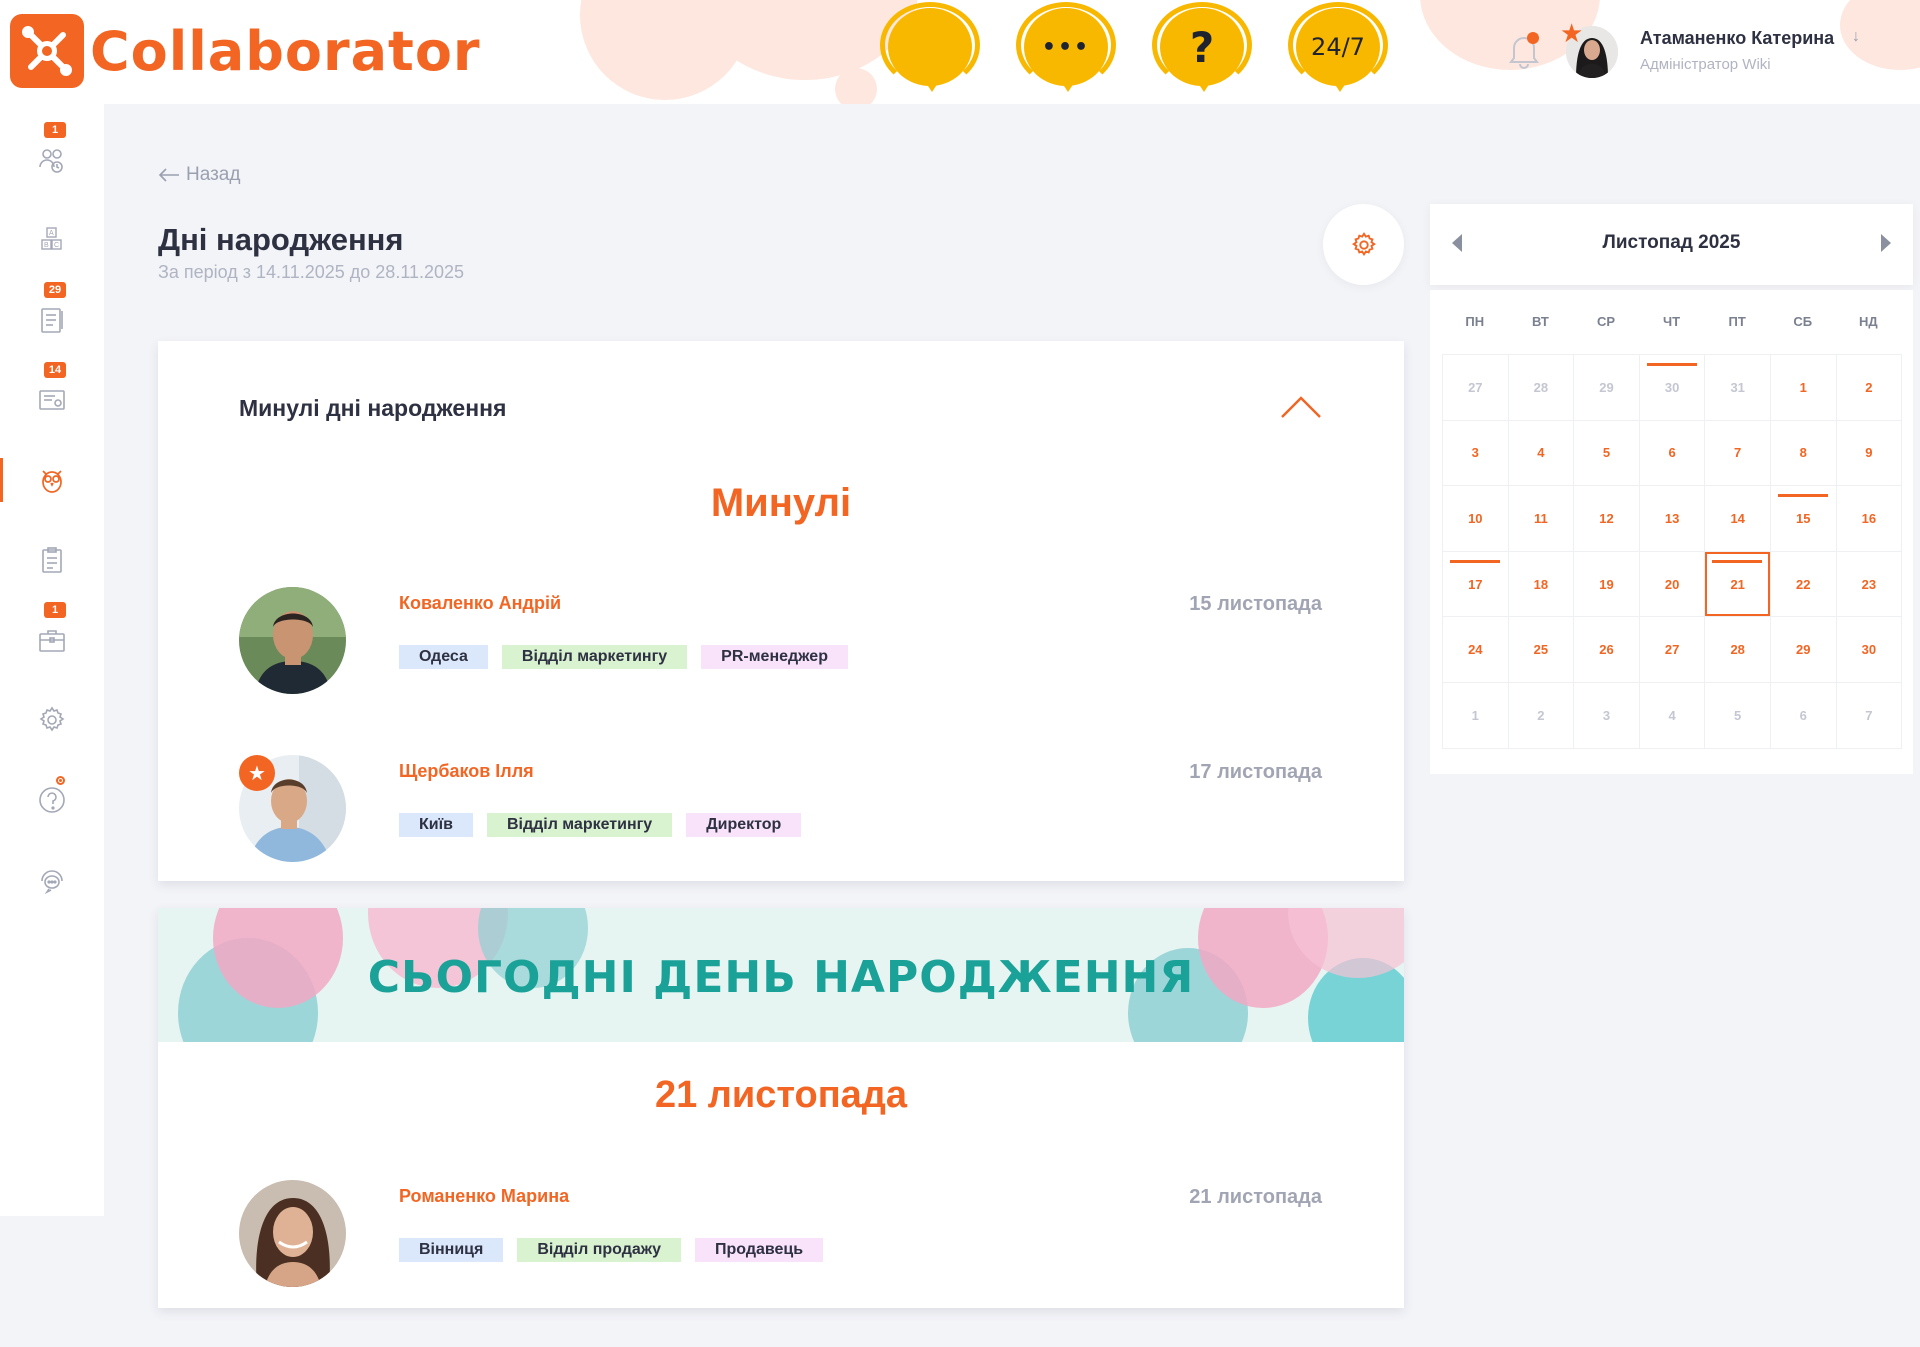 The image size is (1920, 1347). What do you see at coordinates (1524, 50) in the screenshot?
I see `notification-bell-icon` at bounding box center [1524, 50].